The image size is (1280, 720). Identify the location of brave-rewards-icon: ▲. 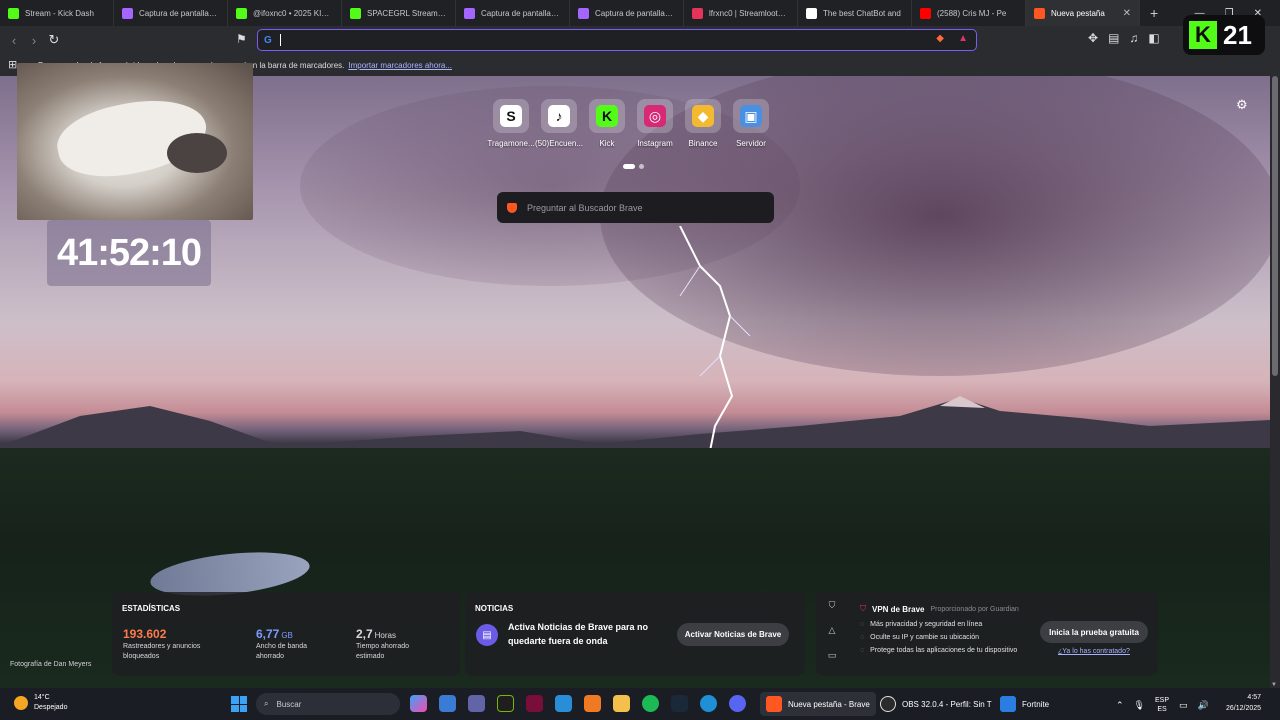
(963, 38).